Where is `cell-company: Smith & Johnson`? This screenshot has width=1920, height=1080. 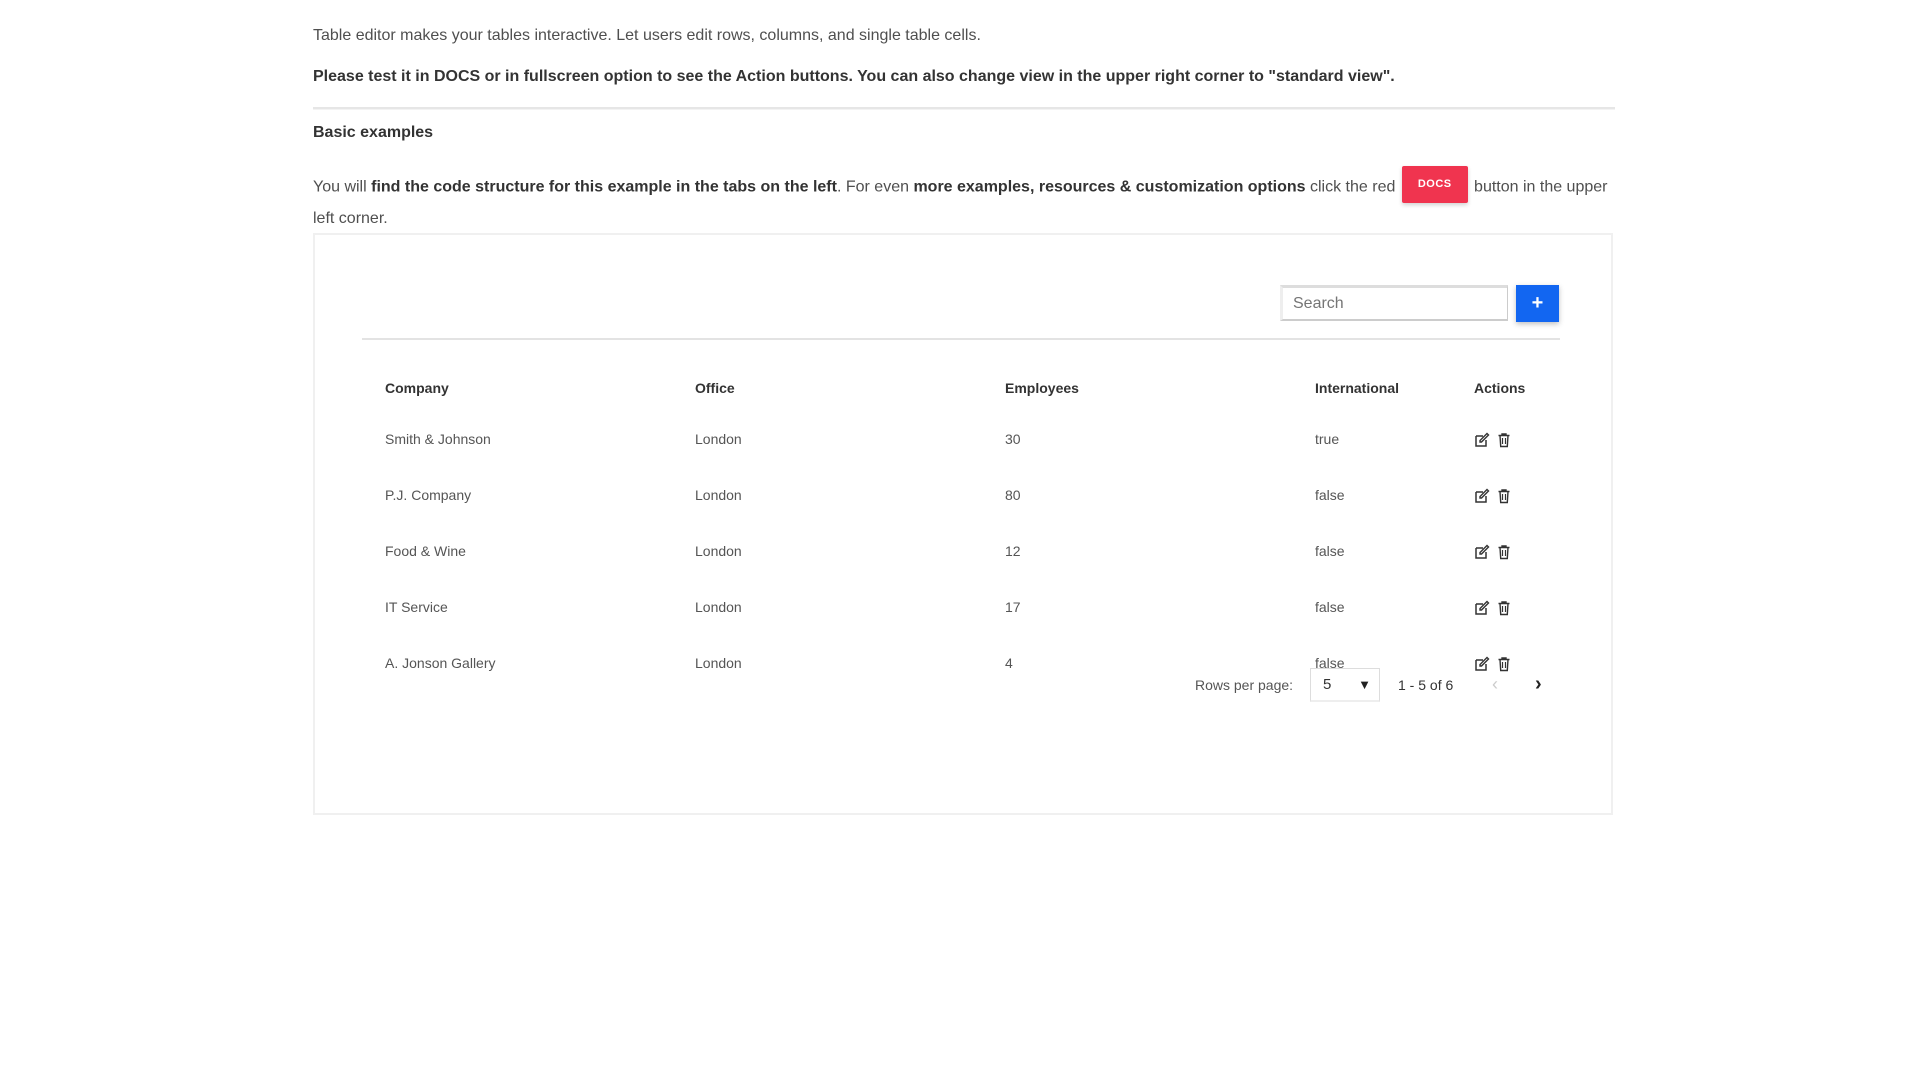 cell-company: Smith & Johnson is located at coordinates (517, 439).